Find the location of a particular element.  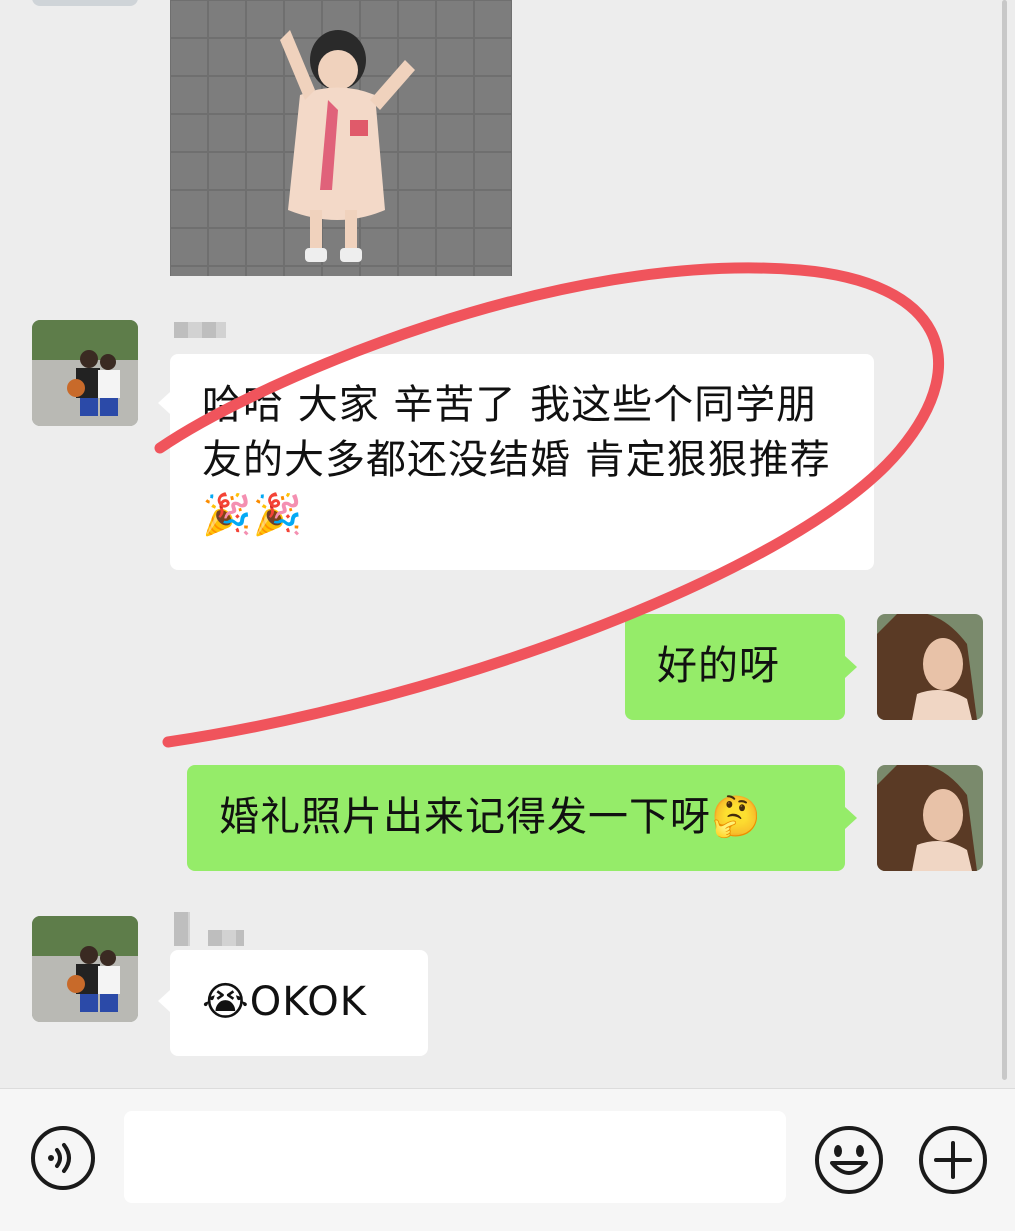

voice-icon is located at coordinates (63, 1158).